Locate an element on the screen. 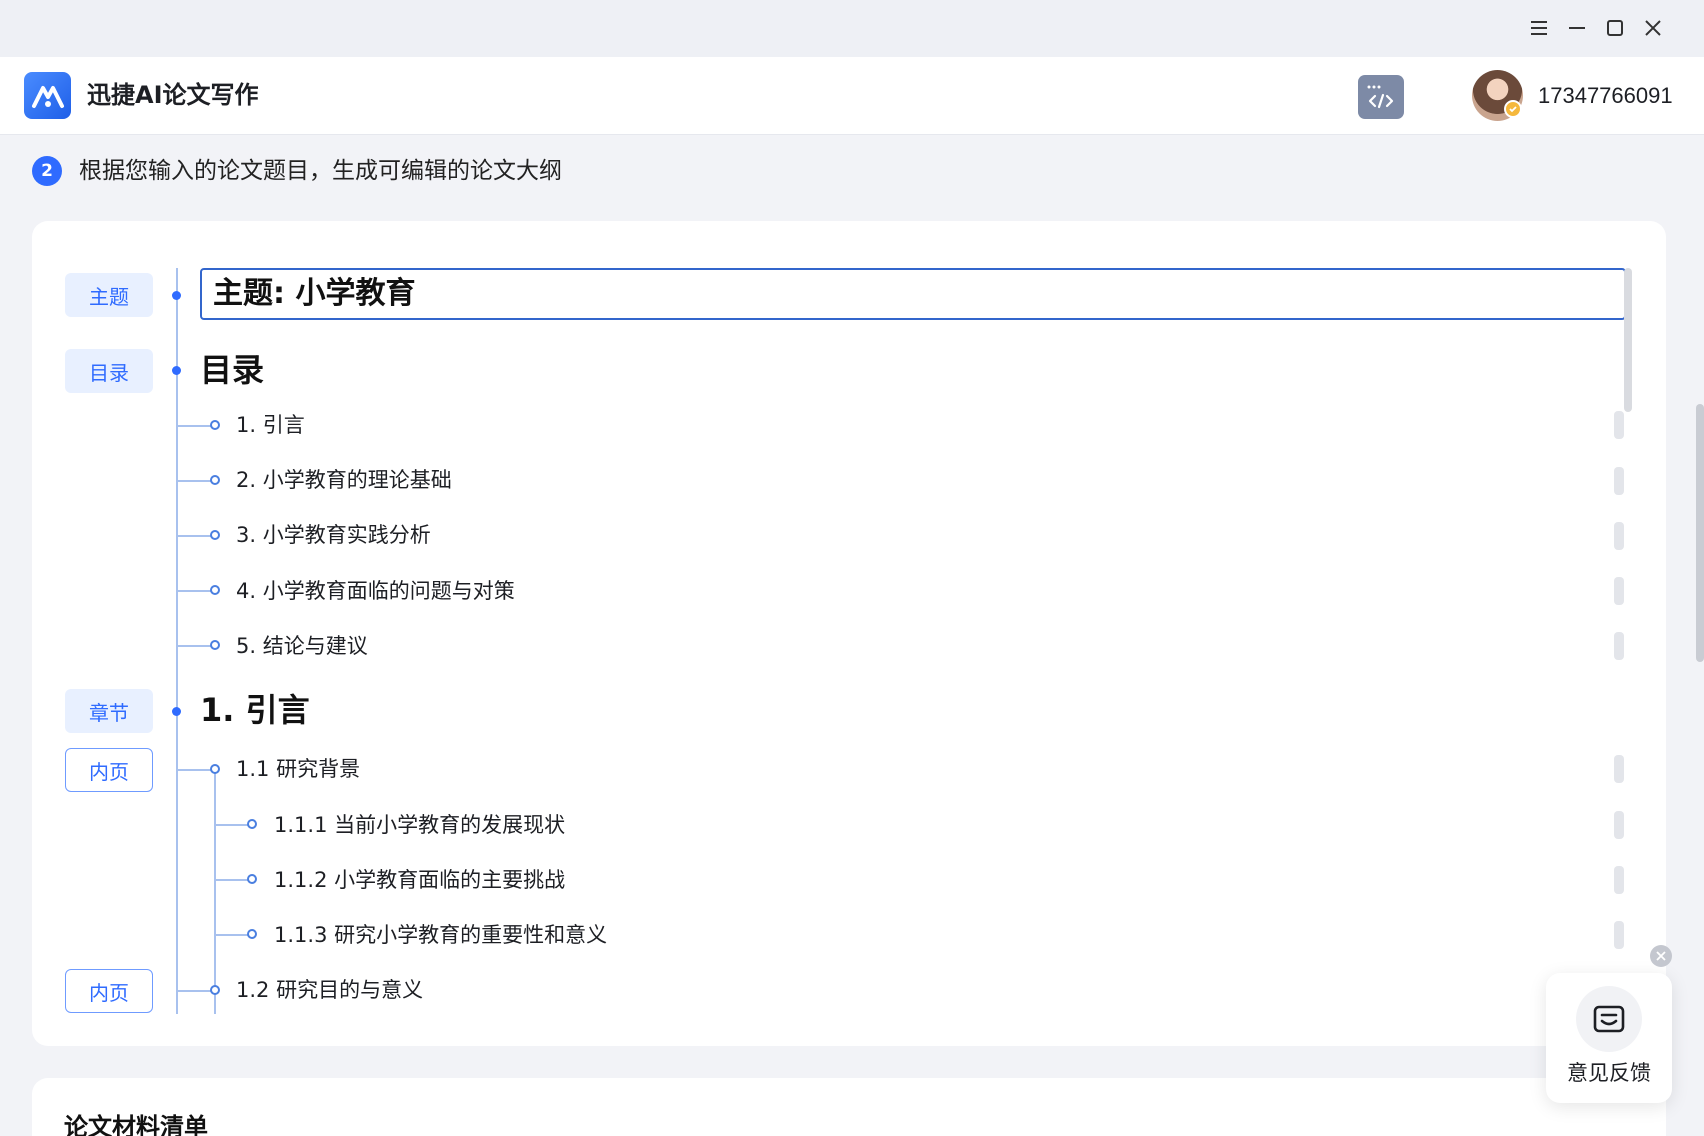  menu-icon is located at coordinates (1539, 28).